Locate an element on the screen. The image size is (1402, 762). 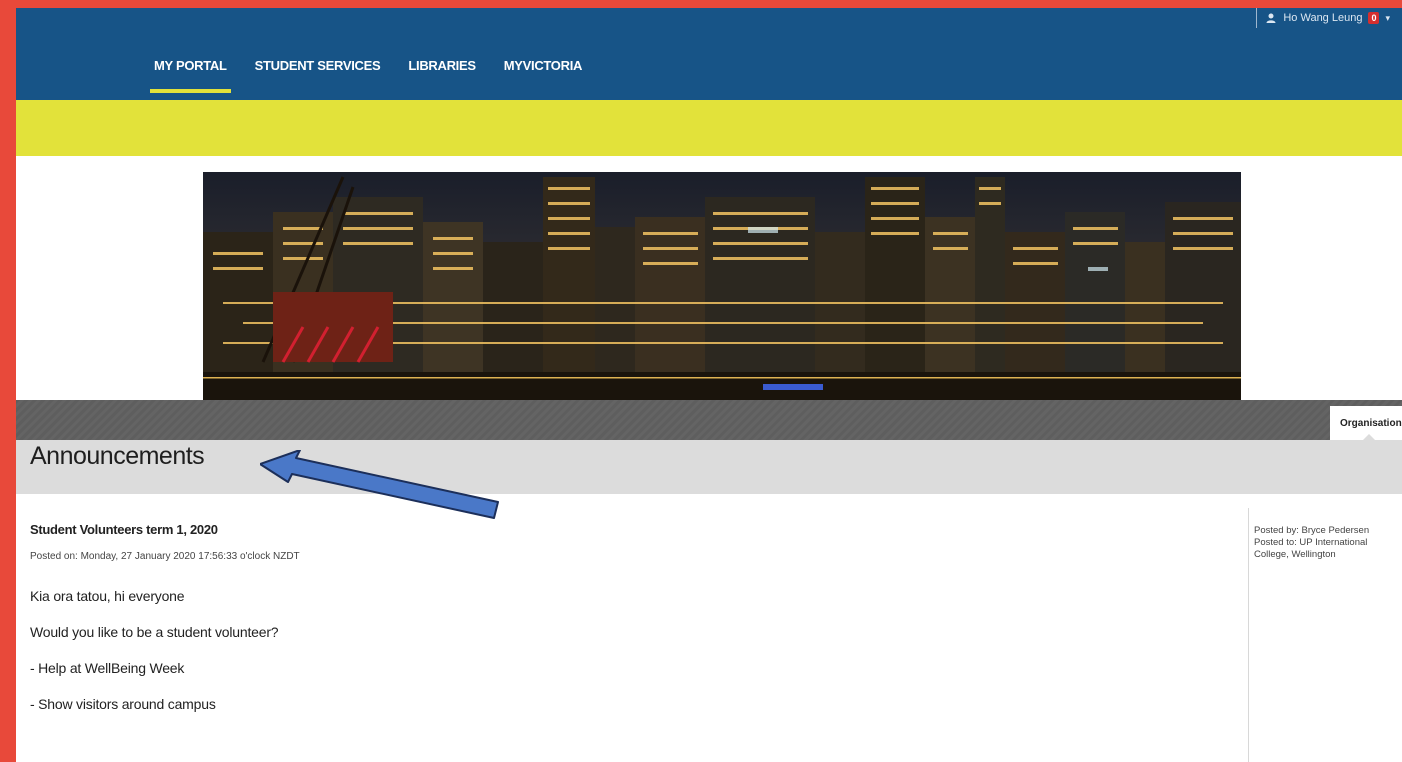
user-icon is located at coordinates (1271, 18).